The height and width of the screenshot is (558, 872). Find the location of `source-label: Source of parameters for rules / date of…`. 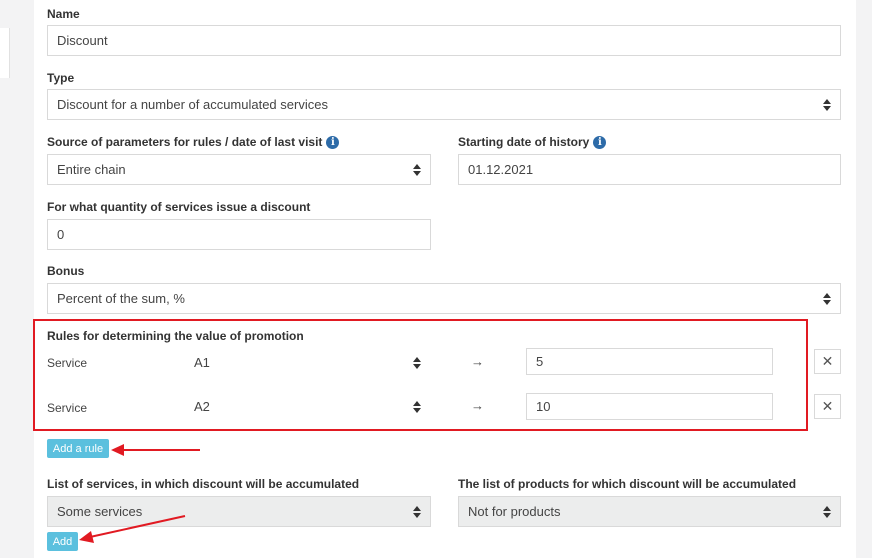

source-label: Source of parameters for rules / date of… is located at coordinates (193, 142).